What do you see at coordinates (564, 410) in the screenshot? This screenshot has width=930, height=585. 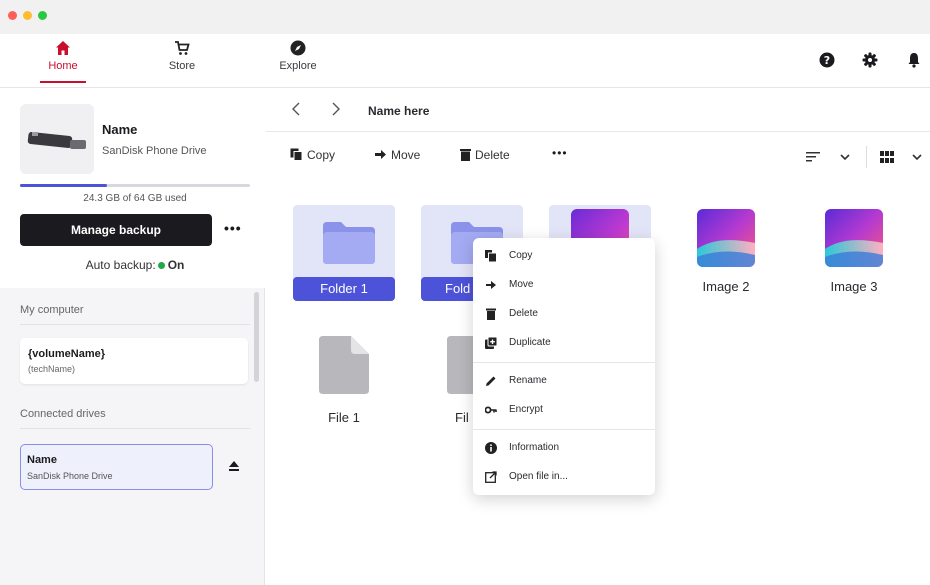 I see `menu-item-encrypt: Encrypt` at bounding box center [564, 410].